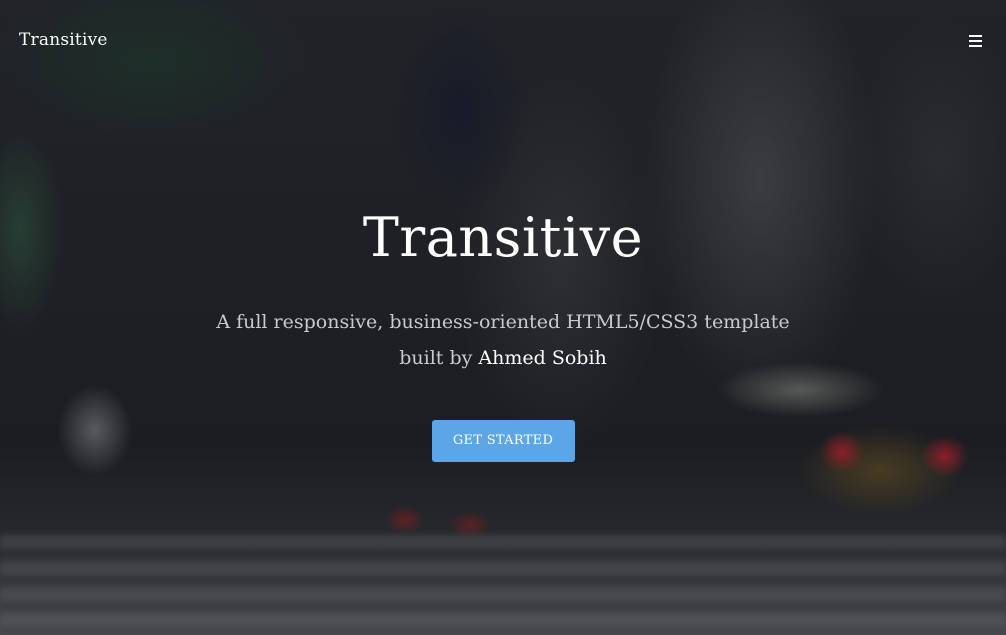 The width and height of the screenshot is (1006, 635). What do you see at coordinates (63, 40) in the screenshot?
I see `brand-logo: Transitive` at bounding box center [63, 40].